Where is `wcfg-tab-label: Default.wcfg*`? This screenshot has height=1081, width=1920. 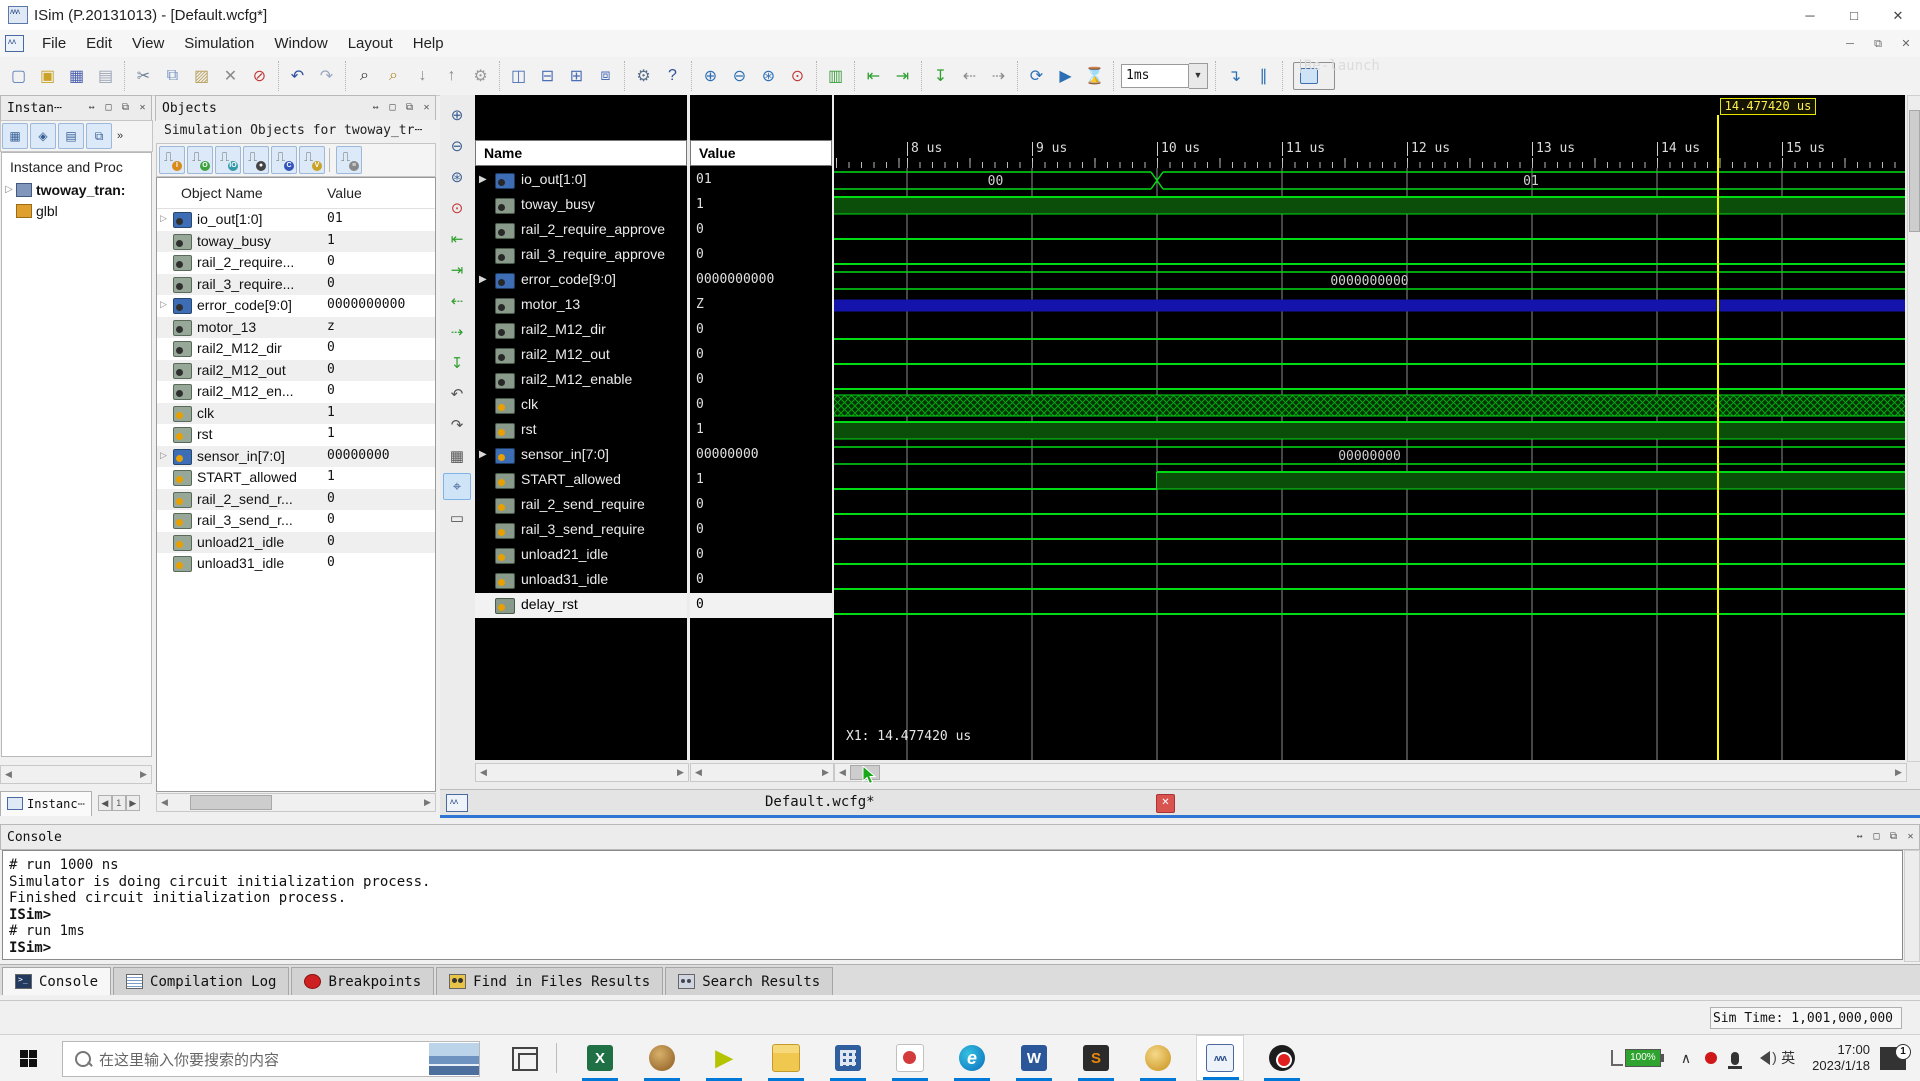
wcfg-tab-label: Default.wcfg* is located at coordinates (820, 802).